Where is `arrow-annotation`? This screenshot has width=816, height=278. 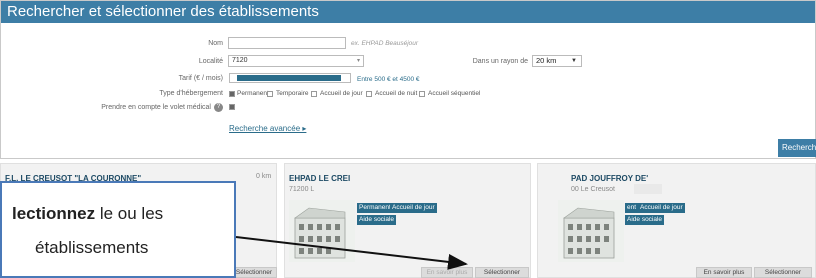 arrow-annotation is located at coordinates (351, 253).